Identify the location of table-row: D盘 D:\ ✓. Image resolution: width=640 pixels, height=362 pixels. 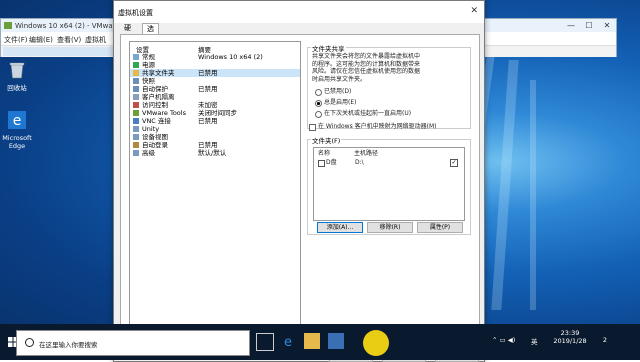
(389, 162).